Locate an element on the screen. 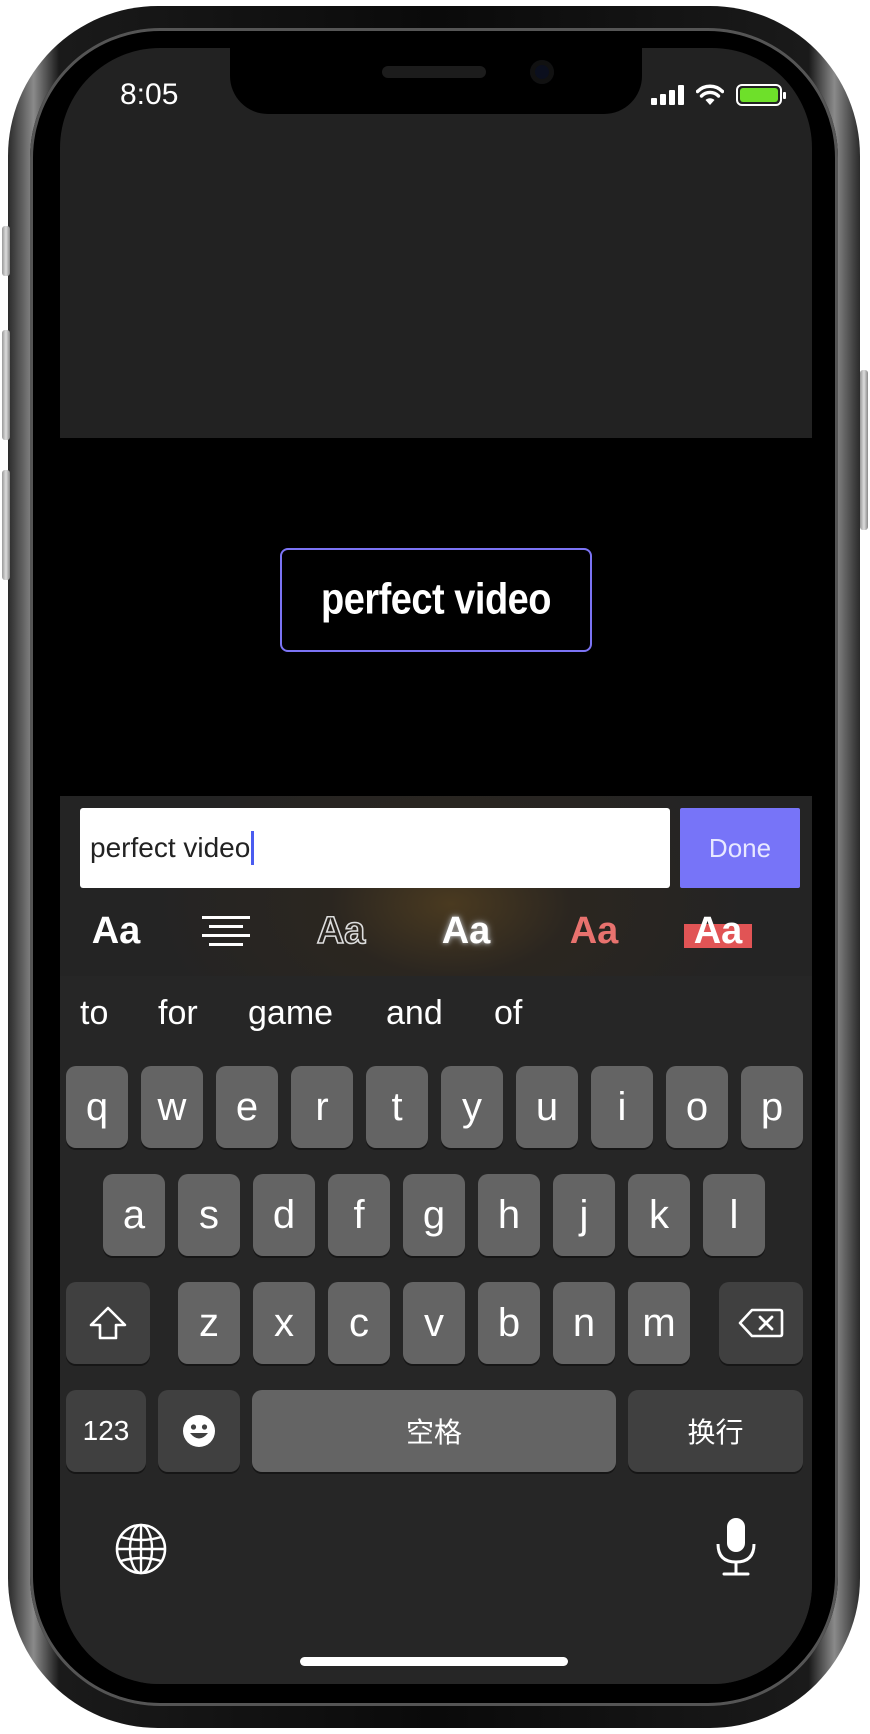  text-overlay: perfect video is located at coordinates (436, 599).